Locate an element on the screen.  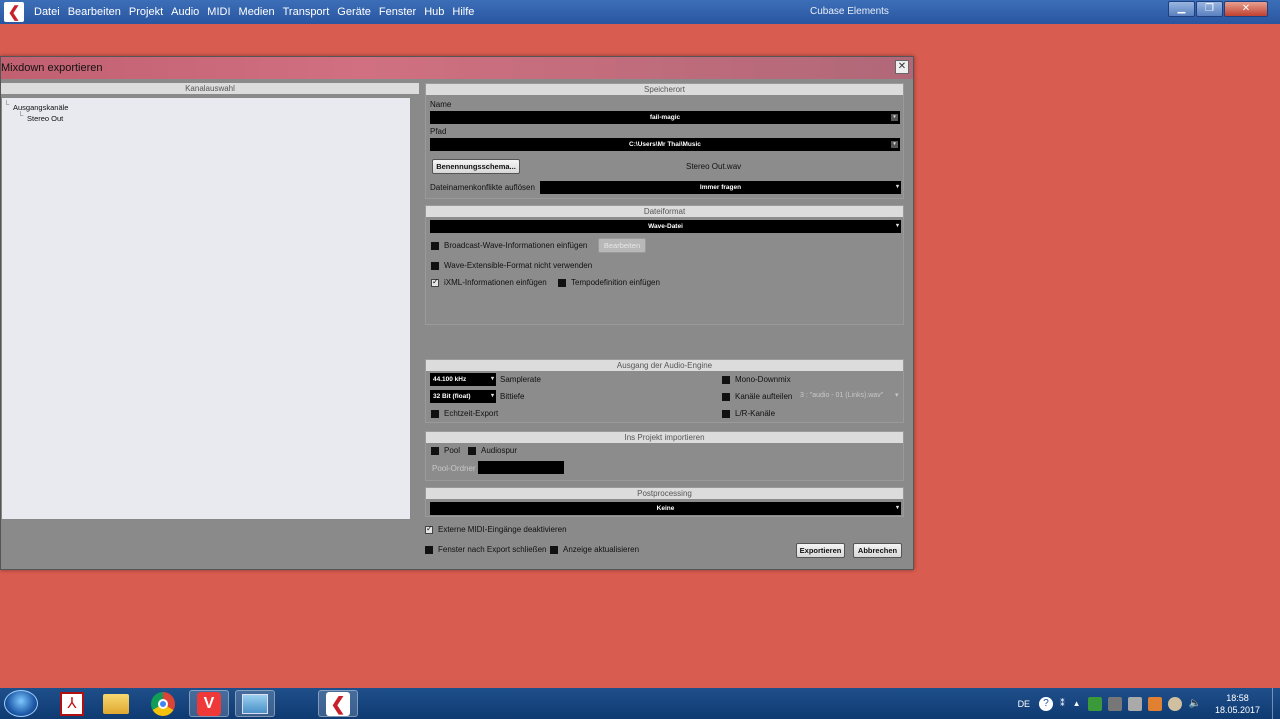
samplerate-select: 44.100 kHz ▾ is located at coordinates (463, 379).